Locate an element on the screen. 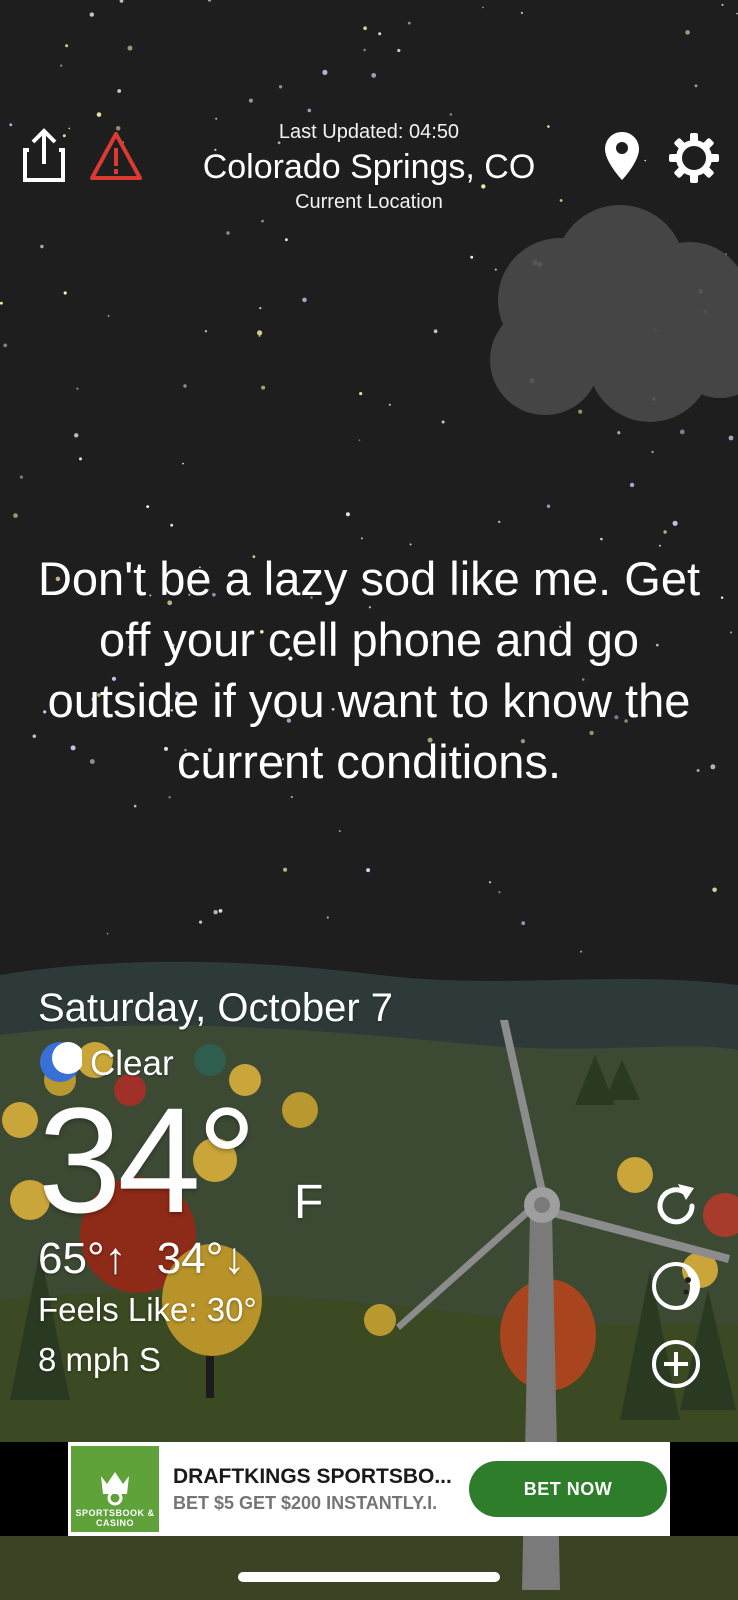 The height and width of the screenshot is (1600, 738). crown-icon is located at coordinates (115, 1489).